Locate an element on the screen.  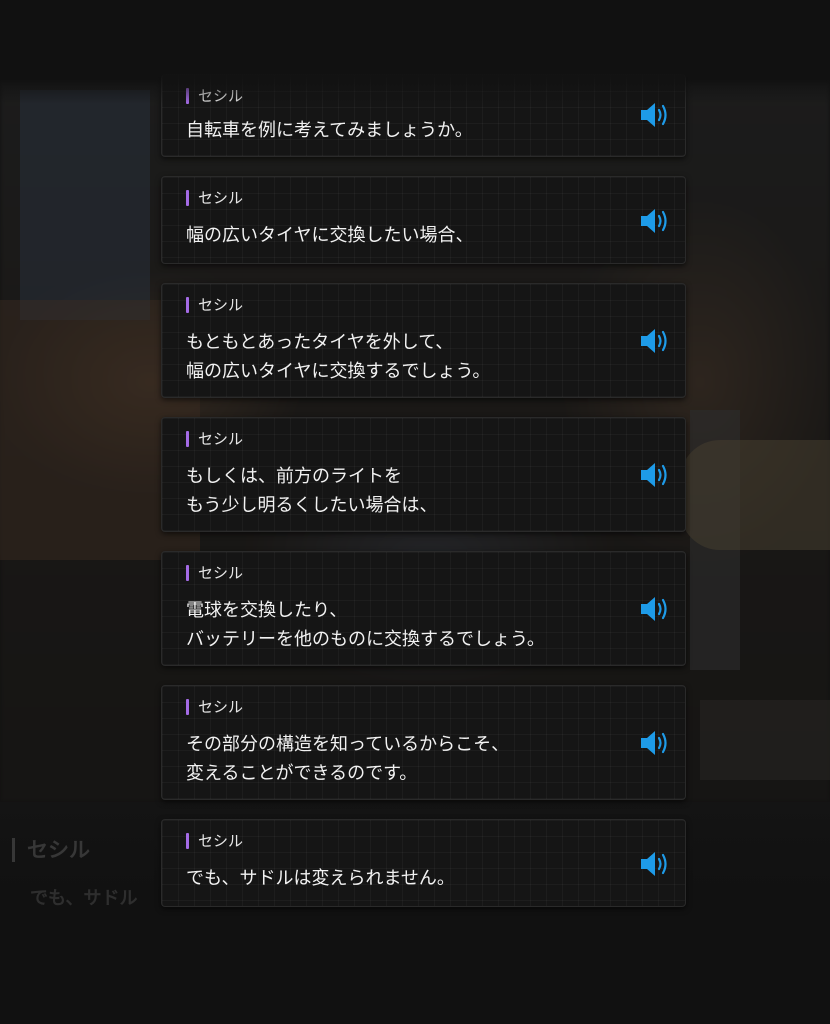
background-window is located at coordinates (85, 205).